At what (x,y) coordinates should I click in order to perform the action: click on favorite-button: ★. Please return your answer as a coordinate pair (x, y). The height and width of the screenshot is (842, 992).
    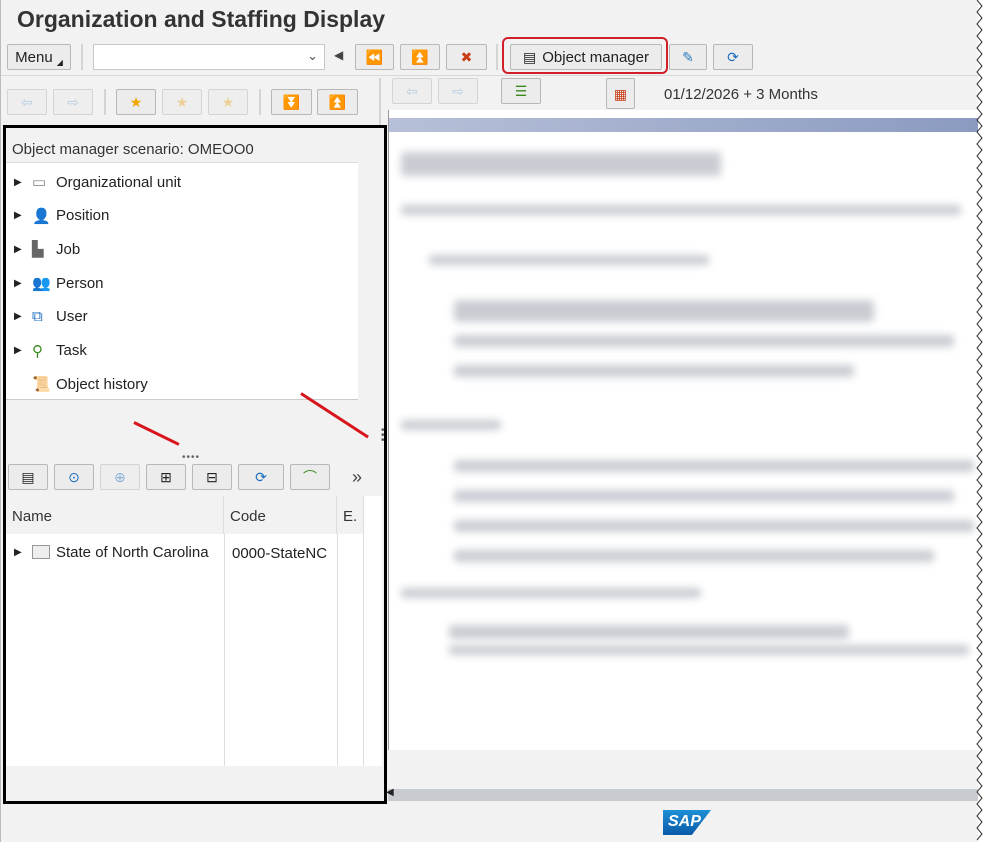
    Looking at the image, I should click on (182, 102).